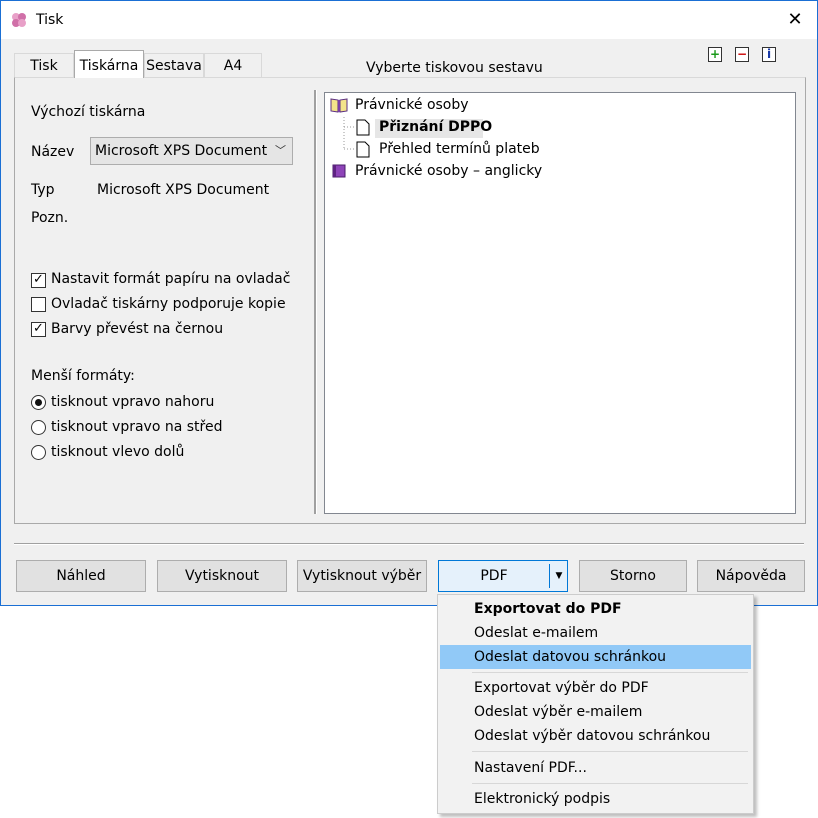 The height and width of the screenshot is (818, 818). What do you see at coordinates (280, 150) in the screenshot?
I see `chevron-down-icon: ﹀` at bounding box center [280, 150].